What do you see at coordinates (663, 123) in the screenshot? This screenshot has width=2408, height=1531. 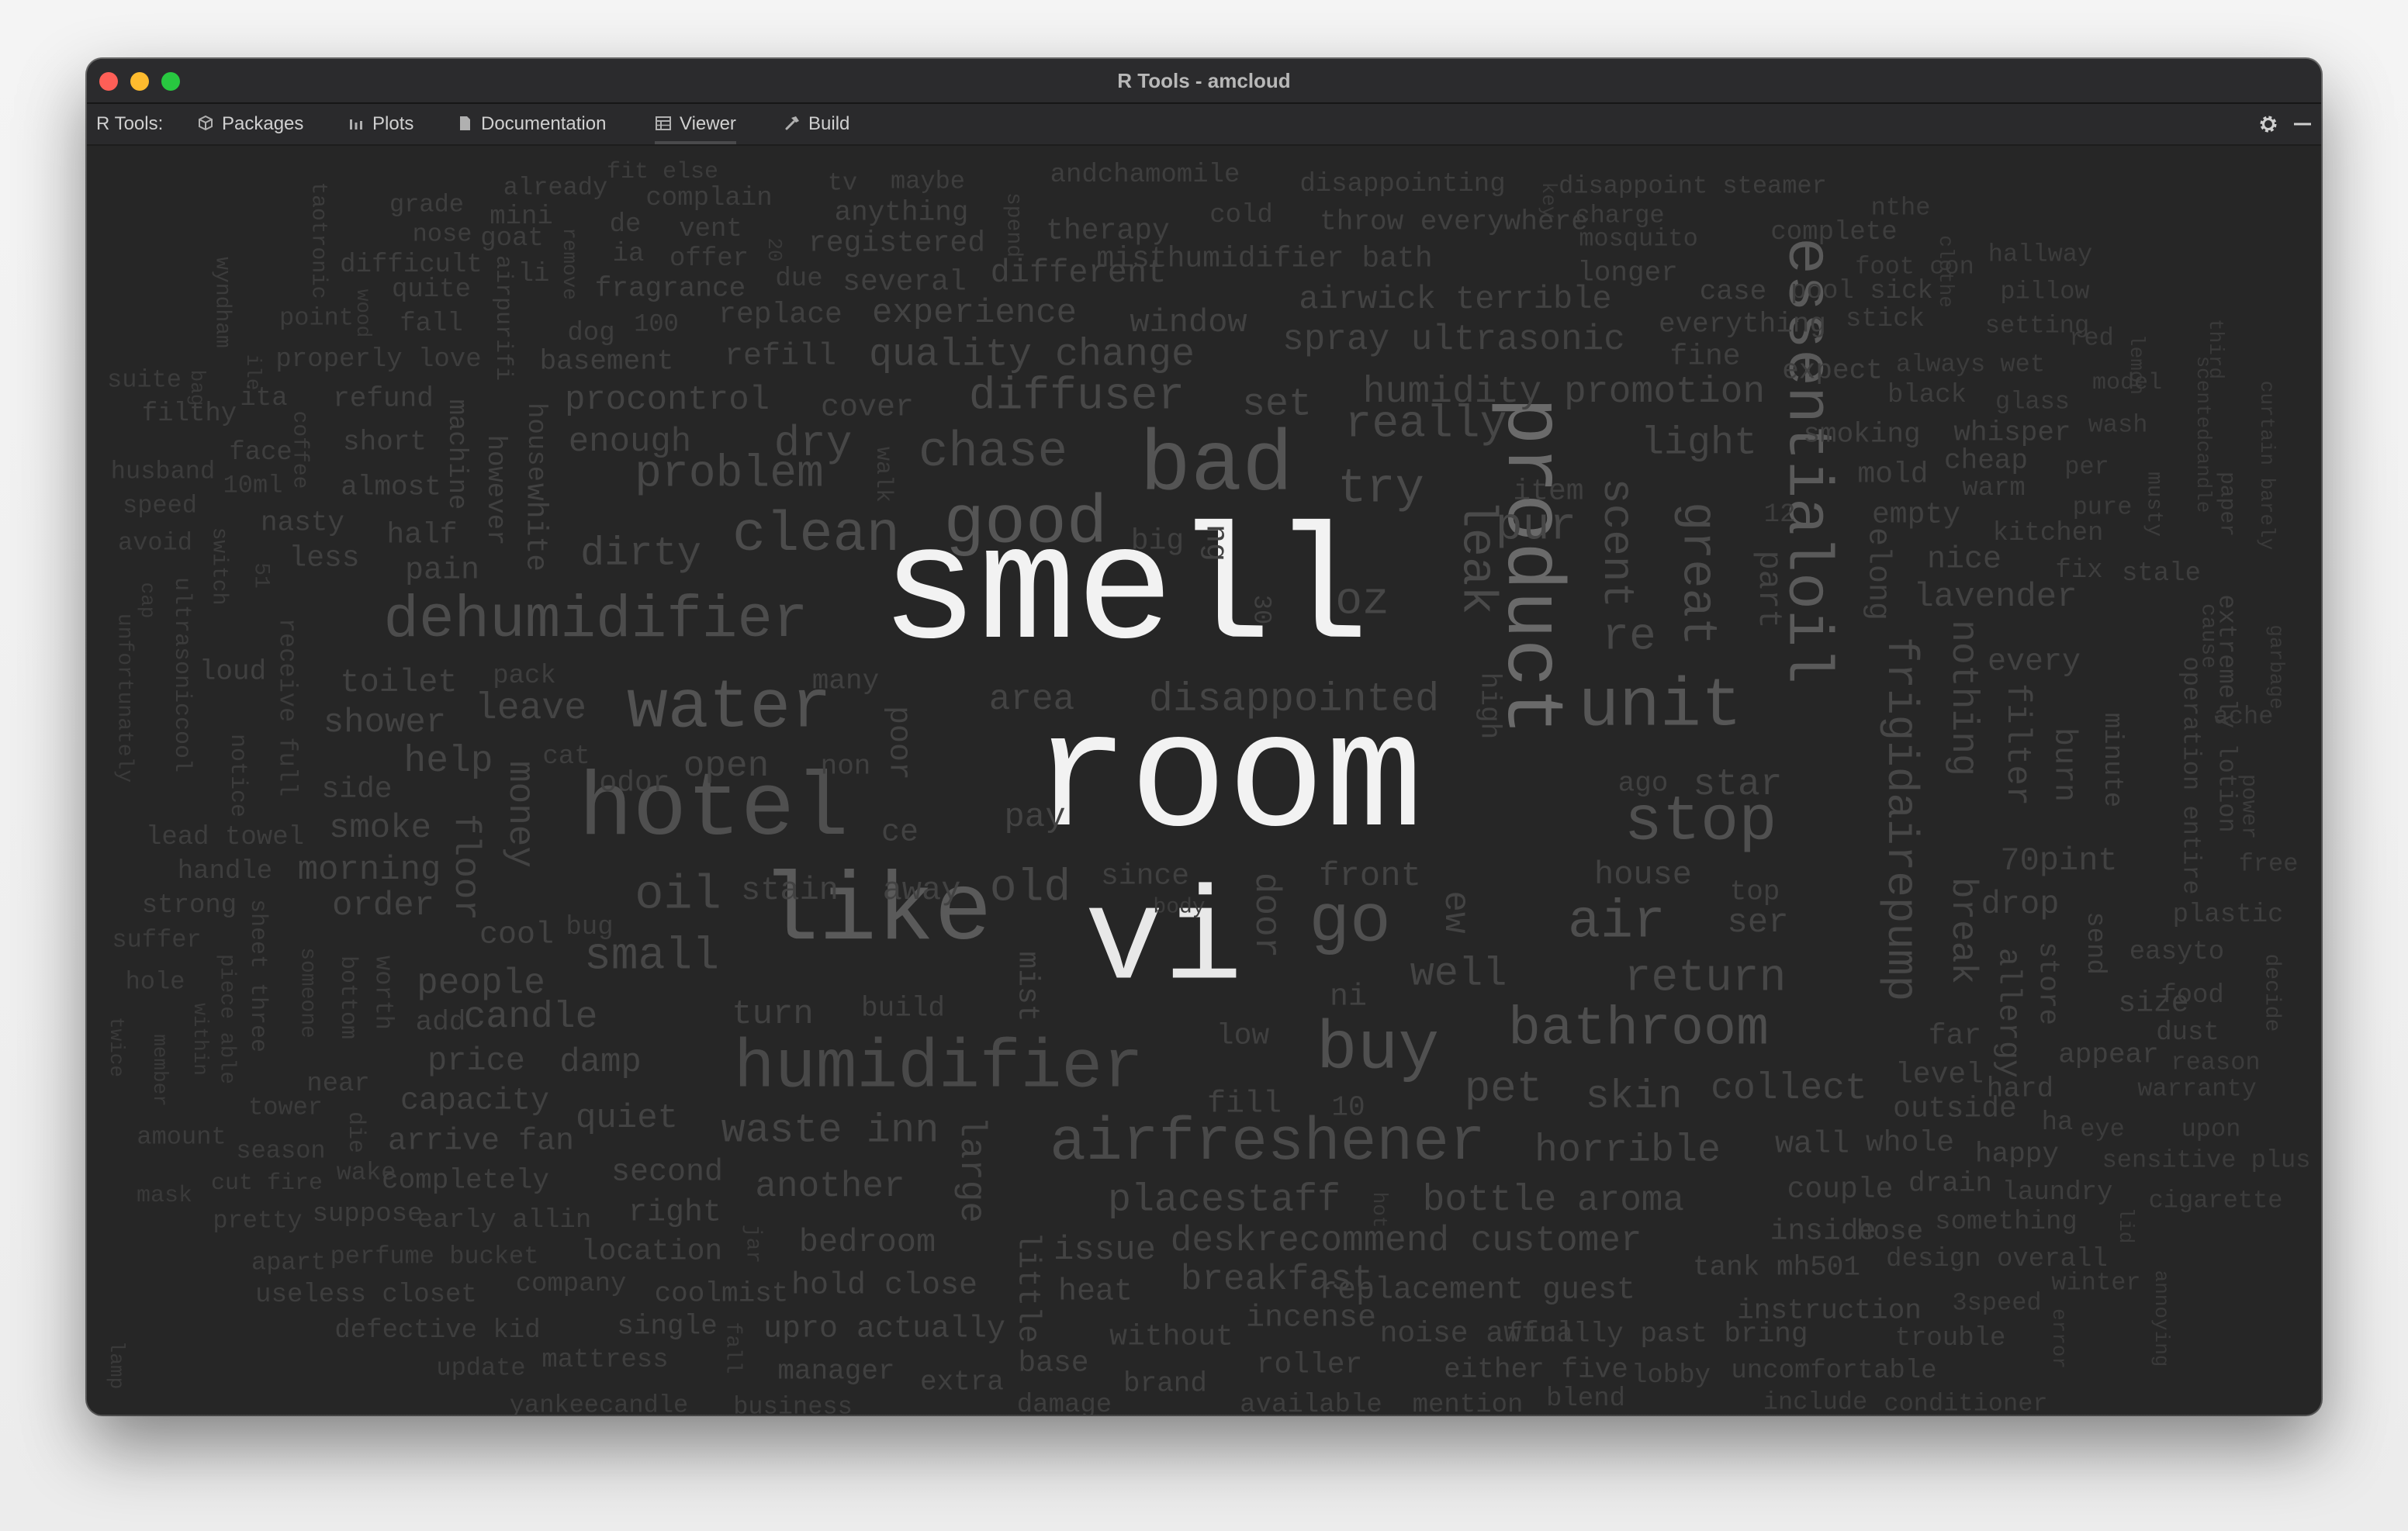 I see `table-icon` at bounding box center [663, 123].